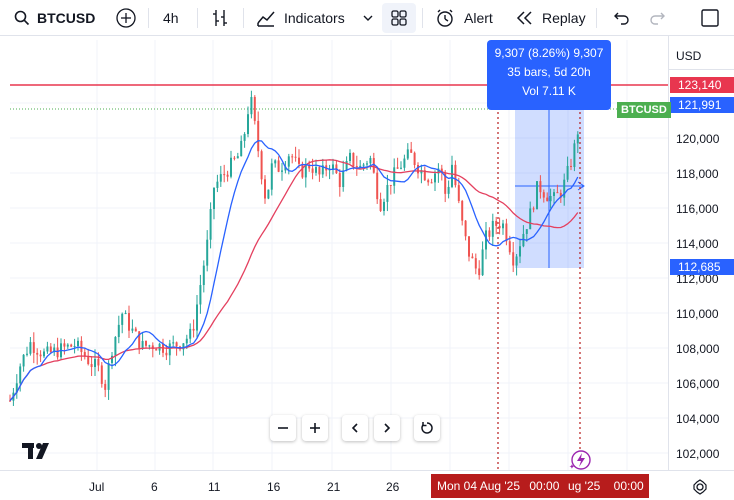 Image resolution: width=734 pixels, height=500 pixels. I want to click on chart-type-button, so click(220, 18).